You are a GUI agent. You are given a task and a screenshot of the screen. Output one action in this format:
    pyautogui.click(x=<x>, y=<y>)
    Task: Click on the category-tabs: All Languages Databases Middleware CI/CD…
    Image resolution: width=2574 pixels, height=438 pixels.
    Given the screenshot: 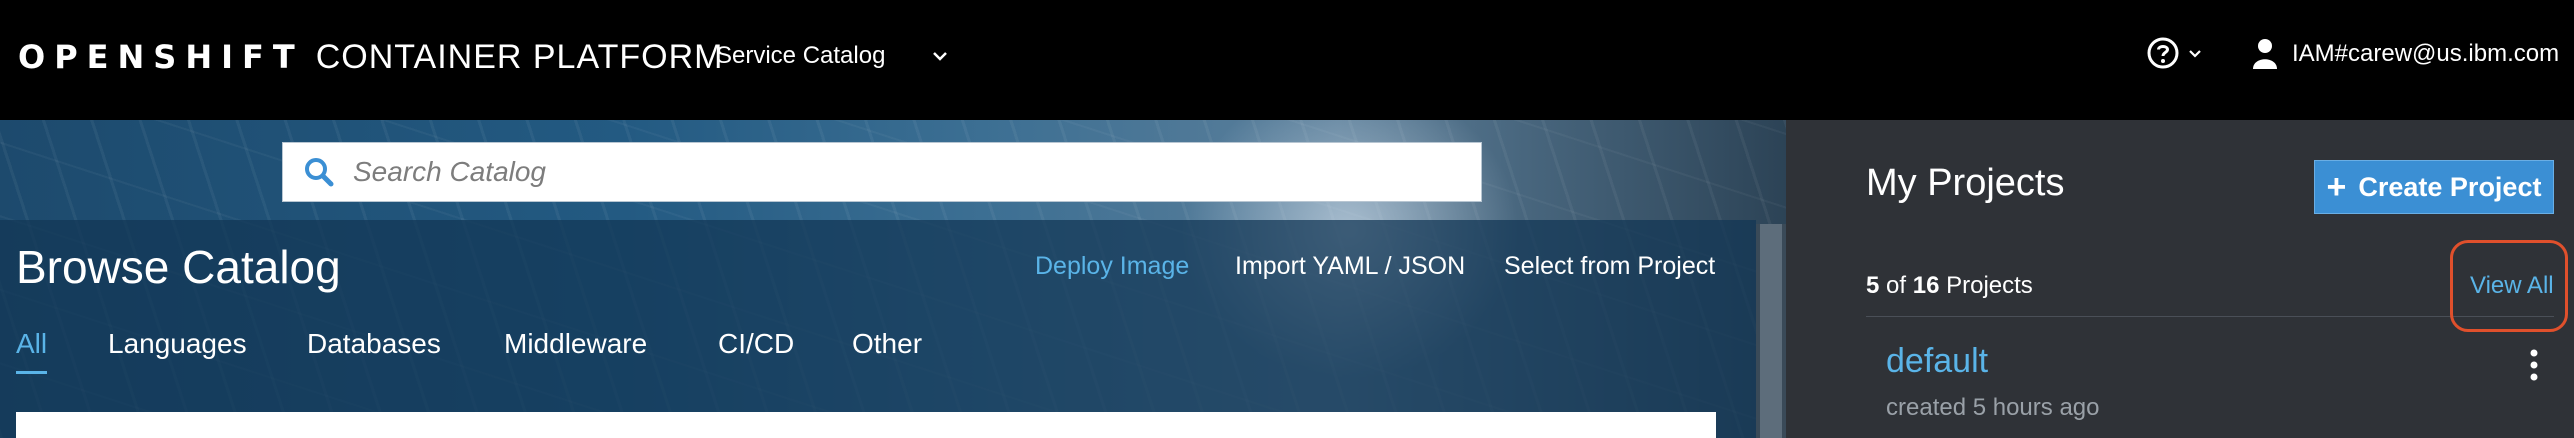 What is the action you would take?
    pyautogui.click(x=878, y=348)
    